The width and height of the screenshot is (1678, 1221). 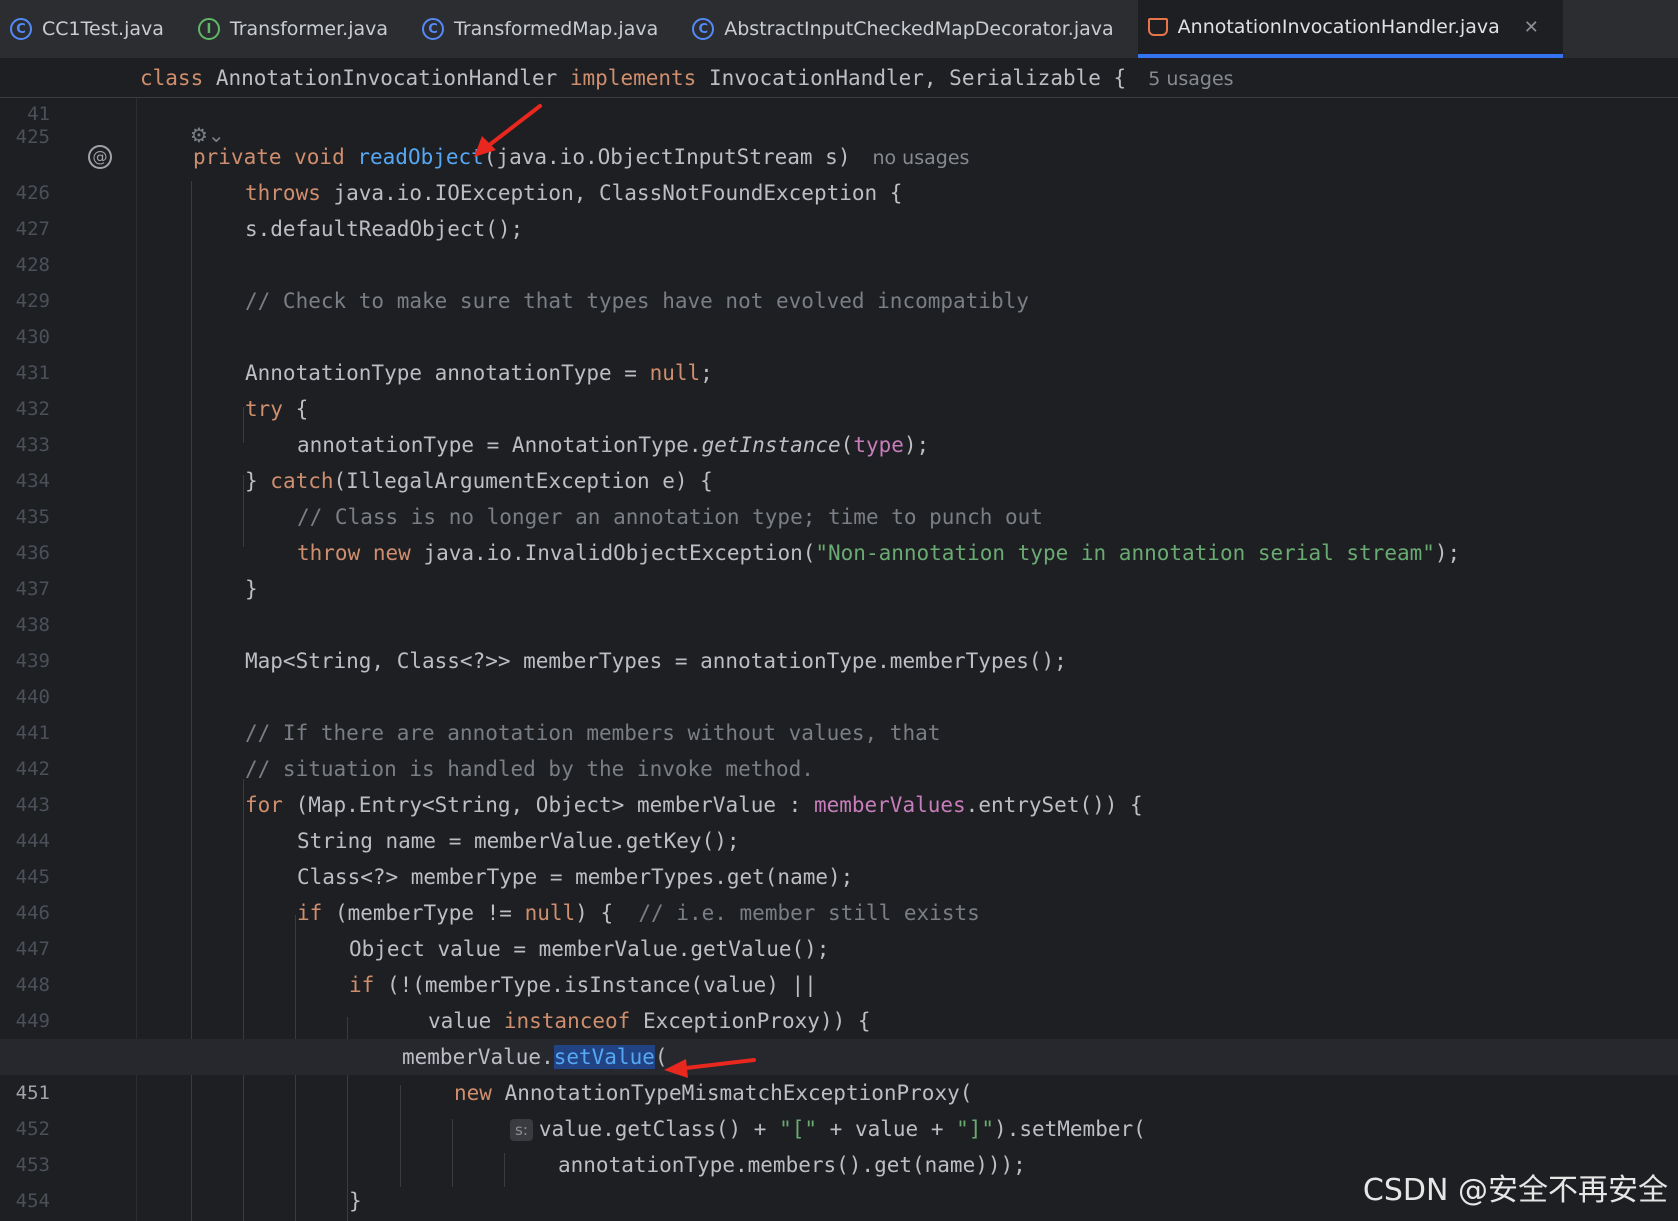 I want to click on arrow-to-readobject, so click(x=508, y=130).